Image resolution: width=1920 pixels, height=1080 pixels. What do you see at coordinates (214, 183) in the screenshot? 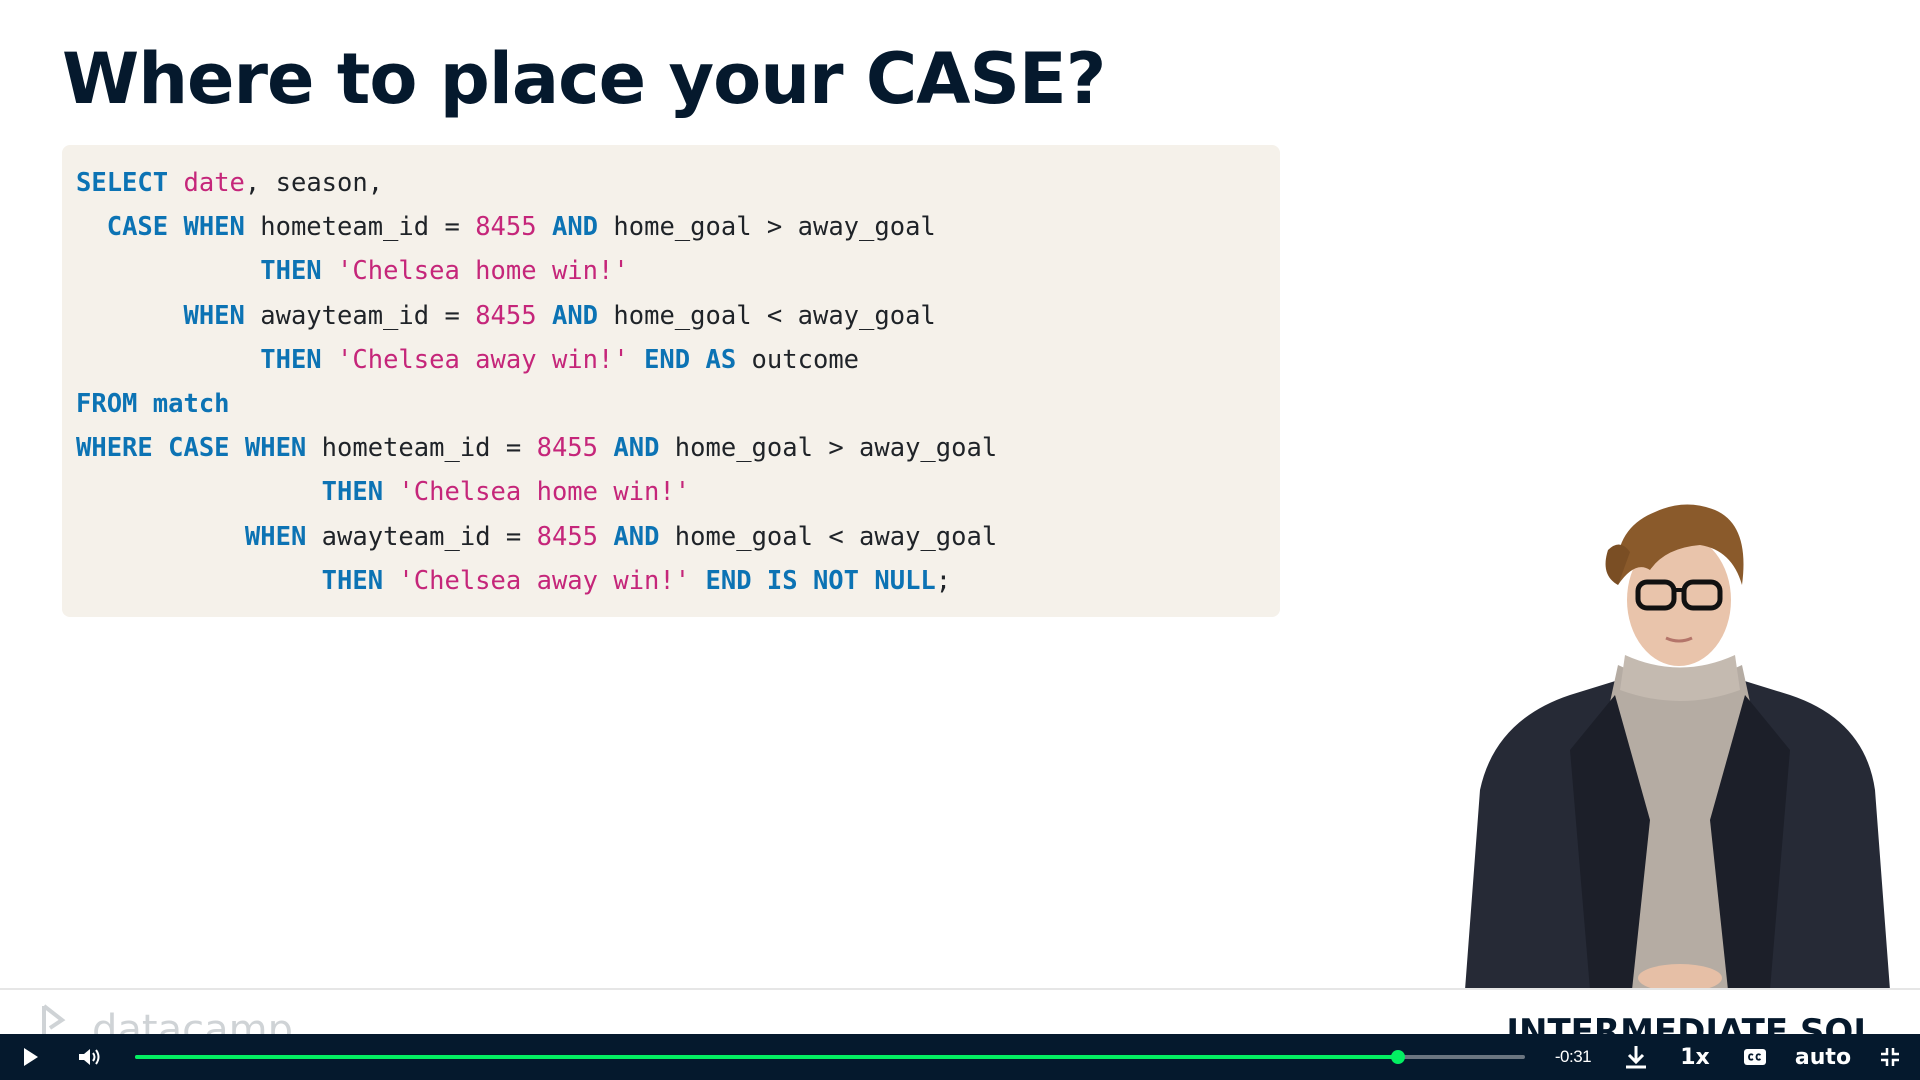
I see `code-token: date` at bounding box center [214, 183].